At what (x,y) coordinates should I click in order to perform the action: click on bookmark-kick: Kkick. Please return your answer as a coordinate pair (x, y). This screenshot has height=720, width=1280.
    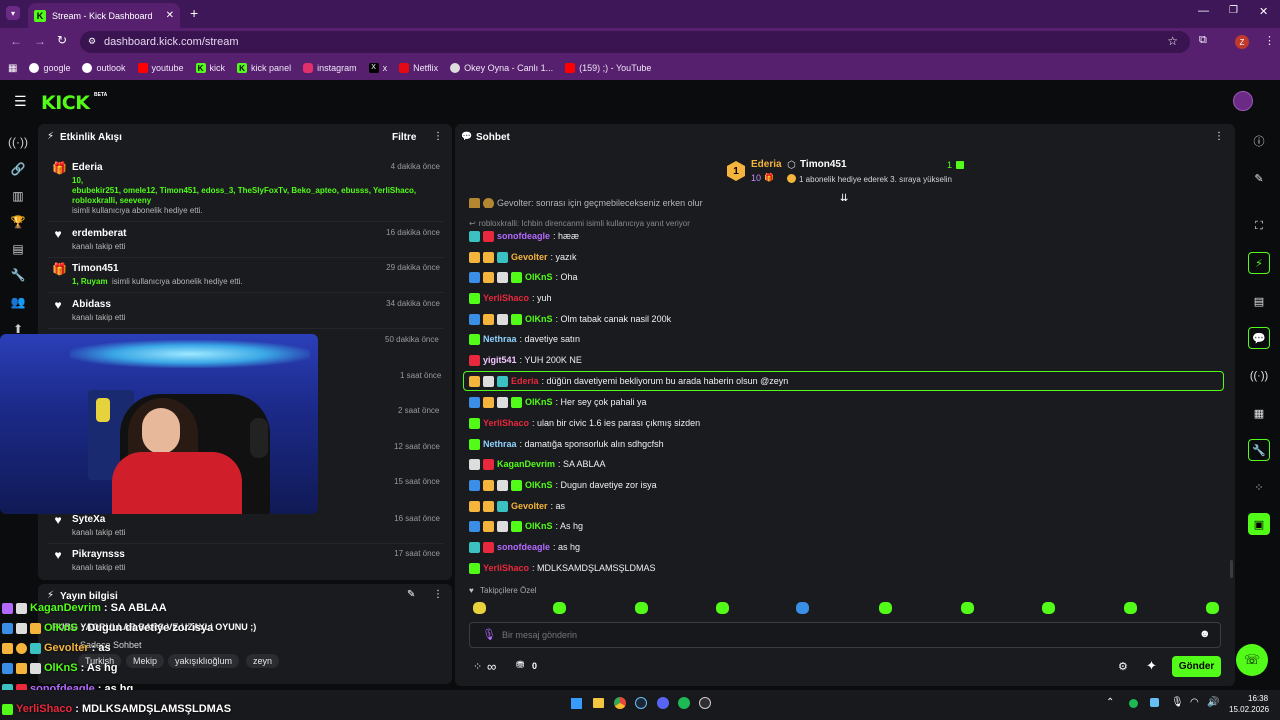
    Looking at the image, I should click on (210, 68).